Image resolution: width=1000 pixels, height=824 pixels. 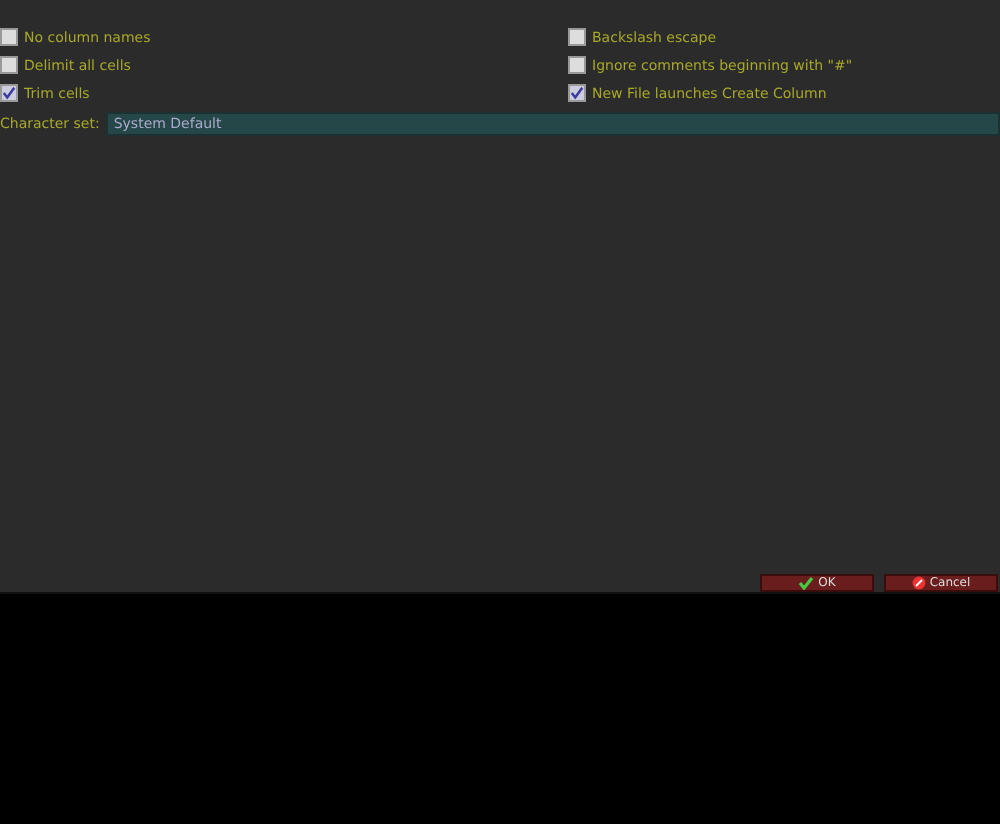 What do you see at coordinates (806, 583) in the screenshot?
I see `checkmark-icon` at bounding box center [806, 583].